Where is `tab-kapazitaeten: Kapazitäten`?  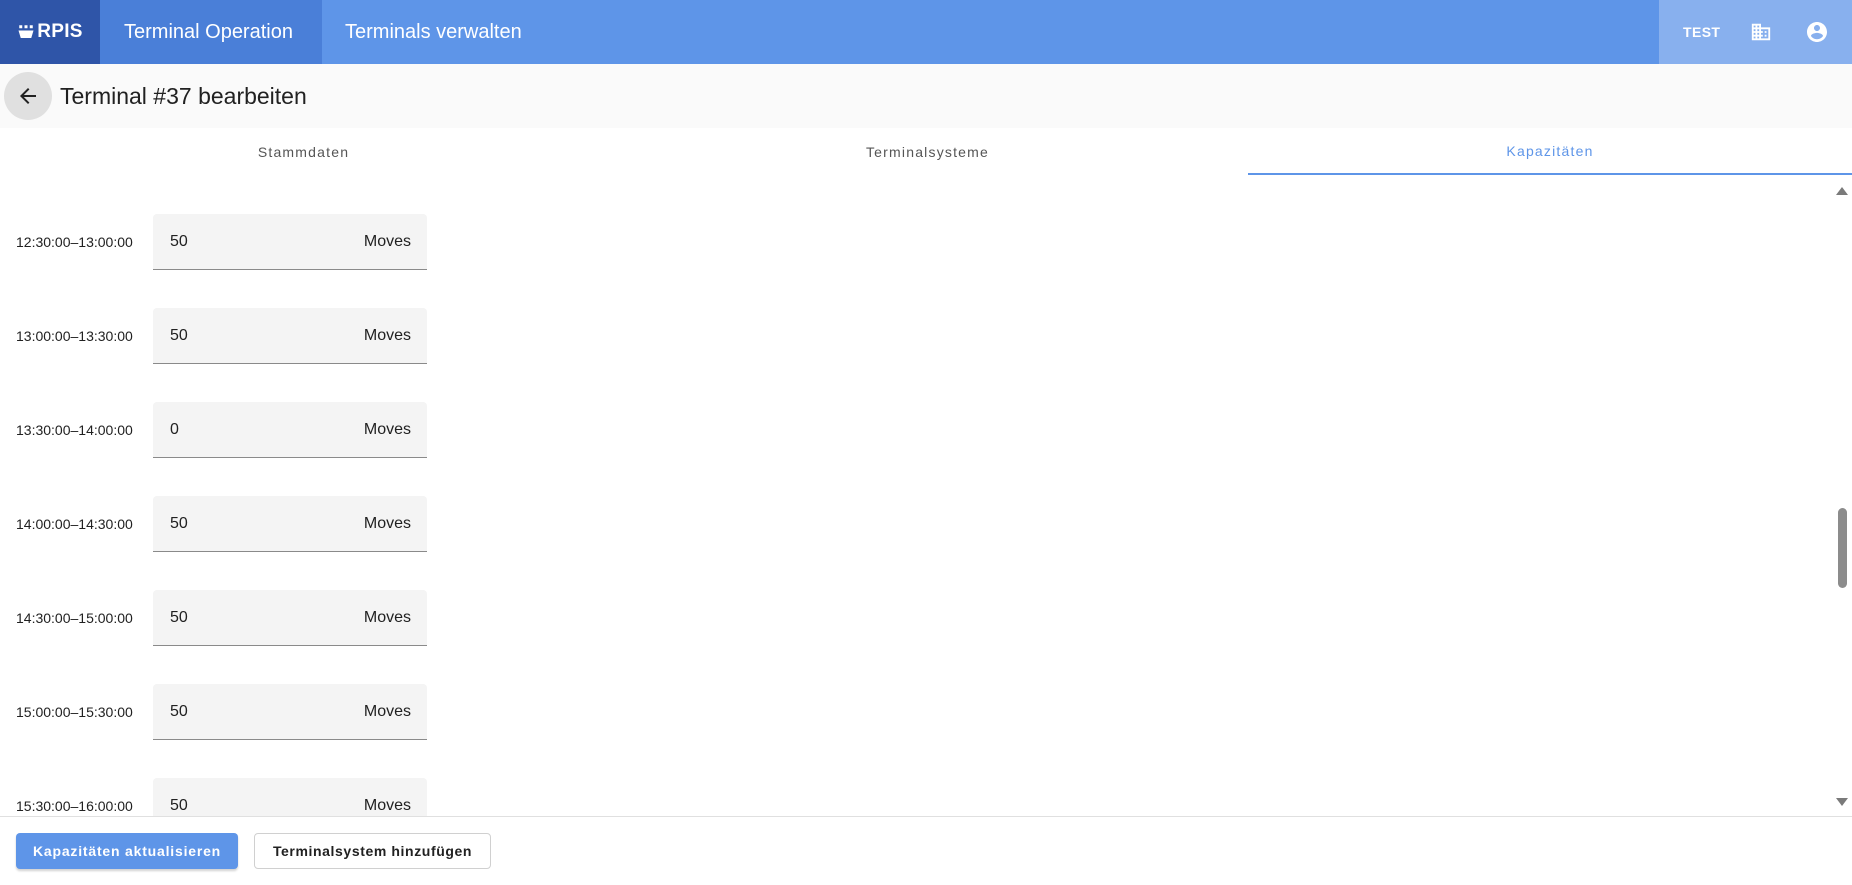
tab-kapazitaeten: Kapazitäten is located at coordinates (1550, 151).